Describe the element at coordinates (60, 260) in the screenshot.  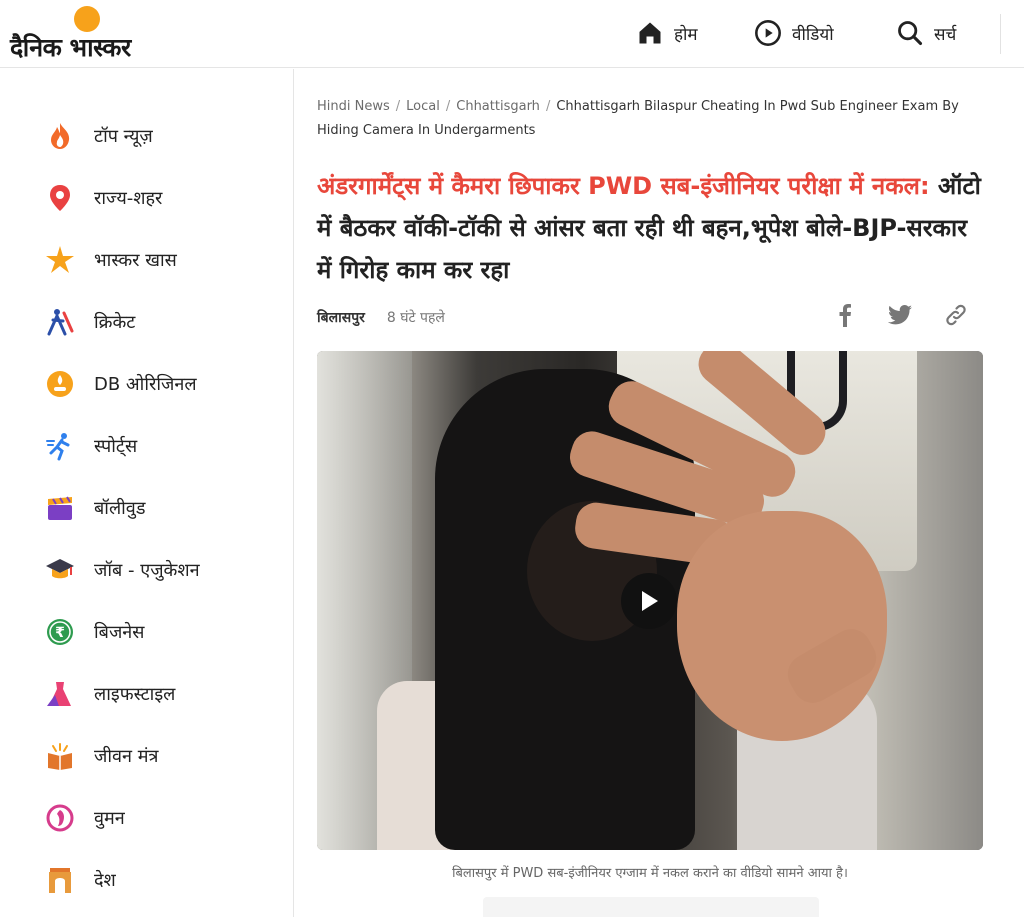
I see `star-burst-icon` at that location.